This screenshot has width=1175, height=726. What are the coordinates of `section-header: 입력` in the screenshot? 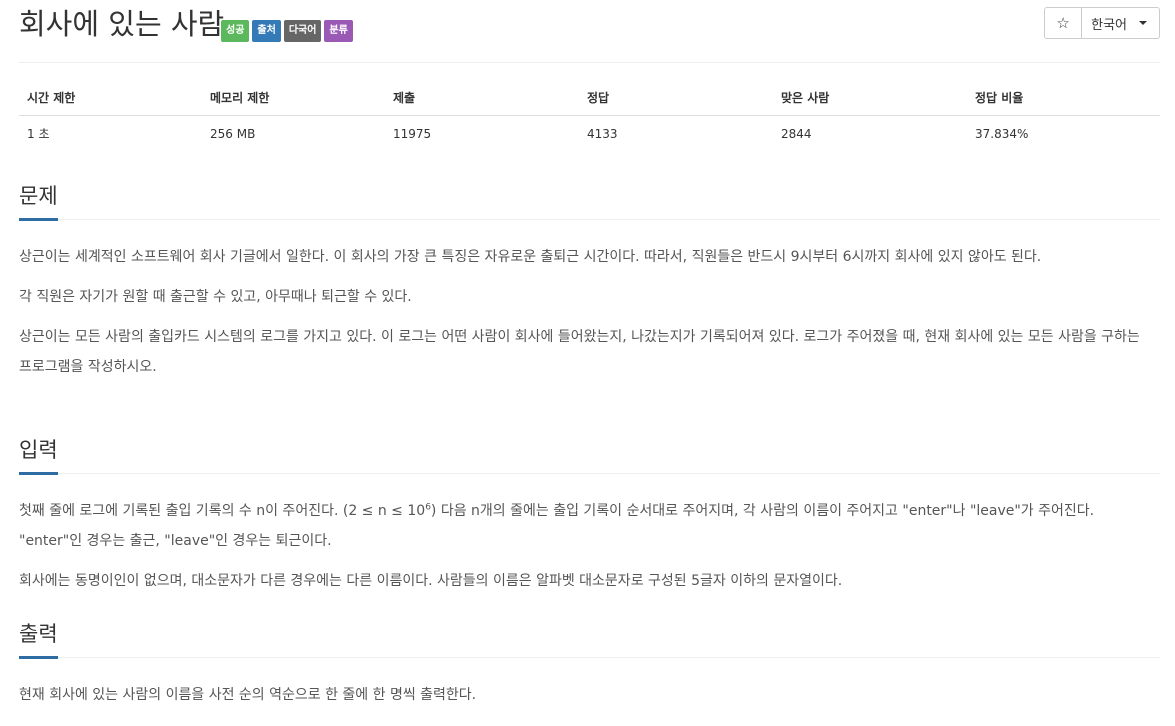 It's located at (589, 455).